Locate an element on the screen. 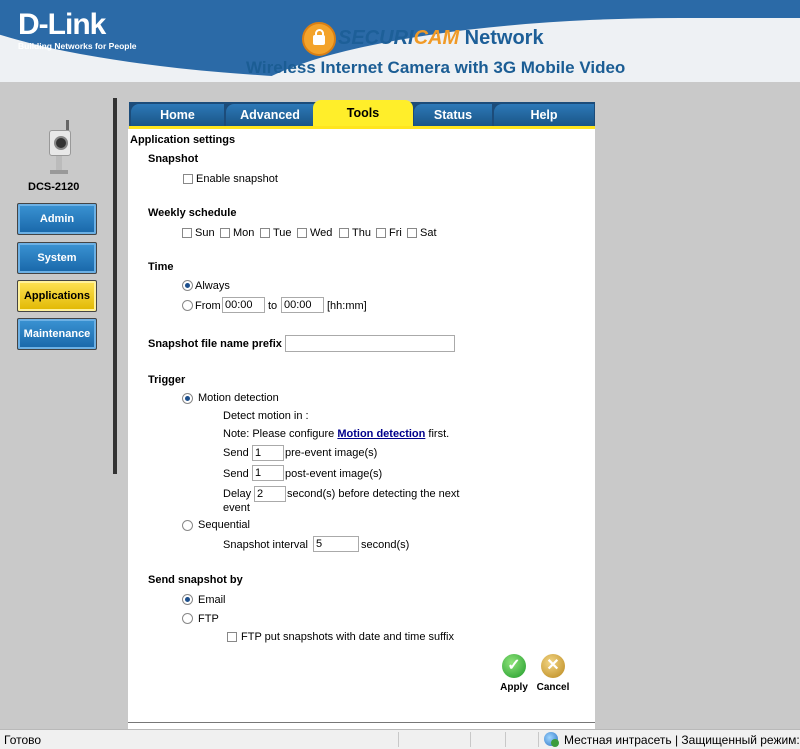  send-email-label: Email is located at coordinates (212, 600).